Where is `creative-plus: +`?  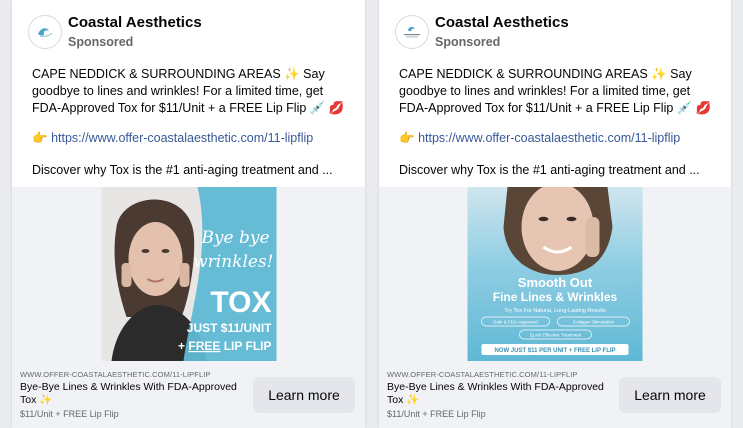
creative-plus: + is located at coordinates (183, 346).